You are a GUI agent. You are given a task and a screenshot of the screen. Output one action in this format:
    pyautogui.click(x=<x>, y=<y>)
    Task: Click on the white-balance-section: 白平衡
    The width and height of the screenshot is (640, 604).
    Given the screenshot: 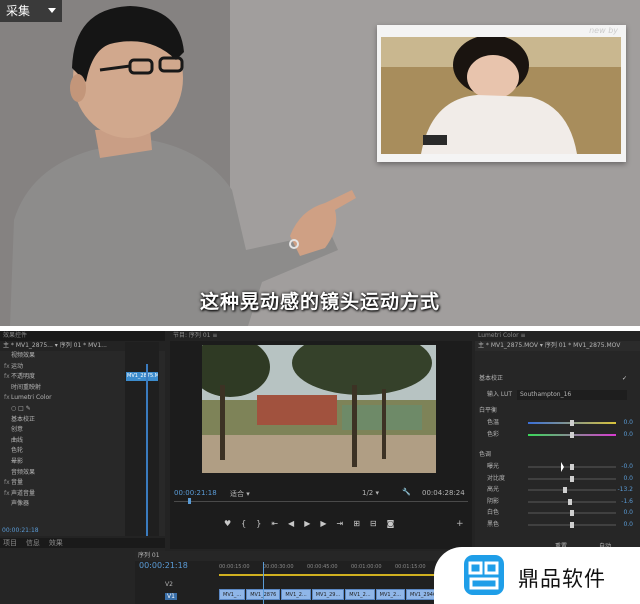 What is the action you would take?
    pyautogui.click(x=488, y=411)
    